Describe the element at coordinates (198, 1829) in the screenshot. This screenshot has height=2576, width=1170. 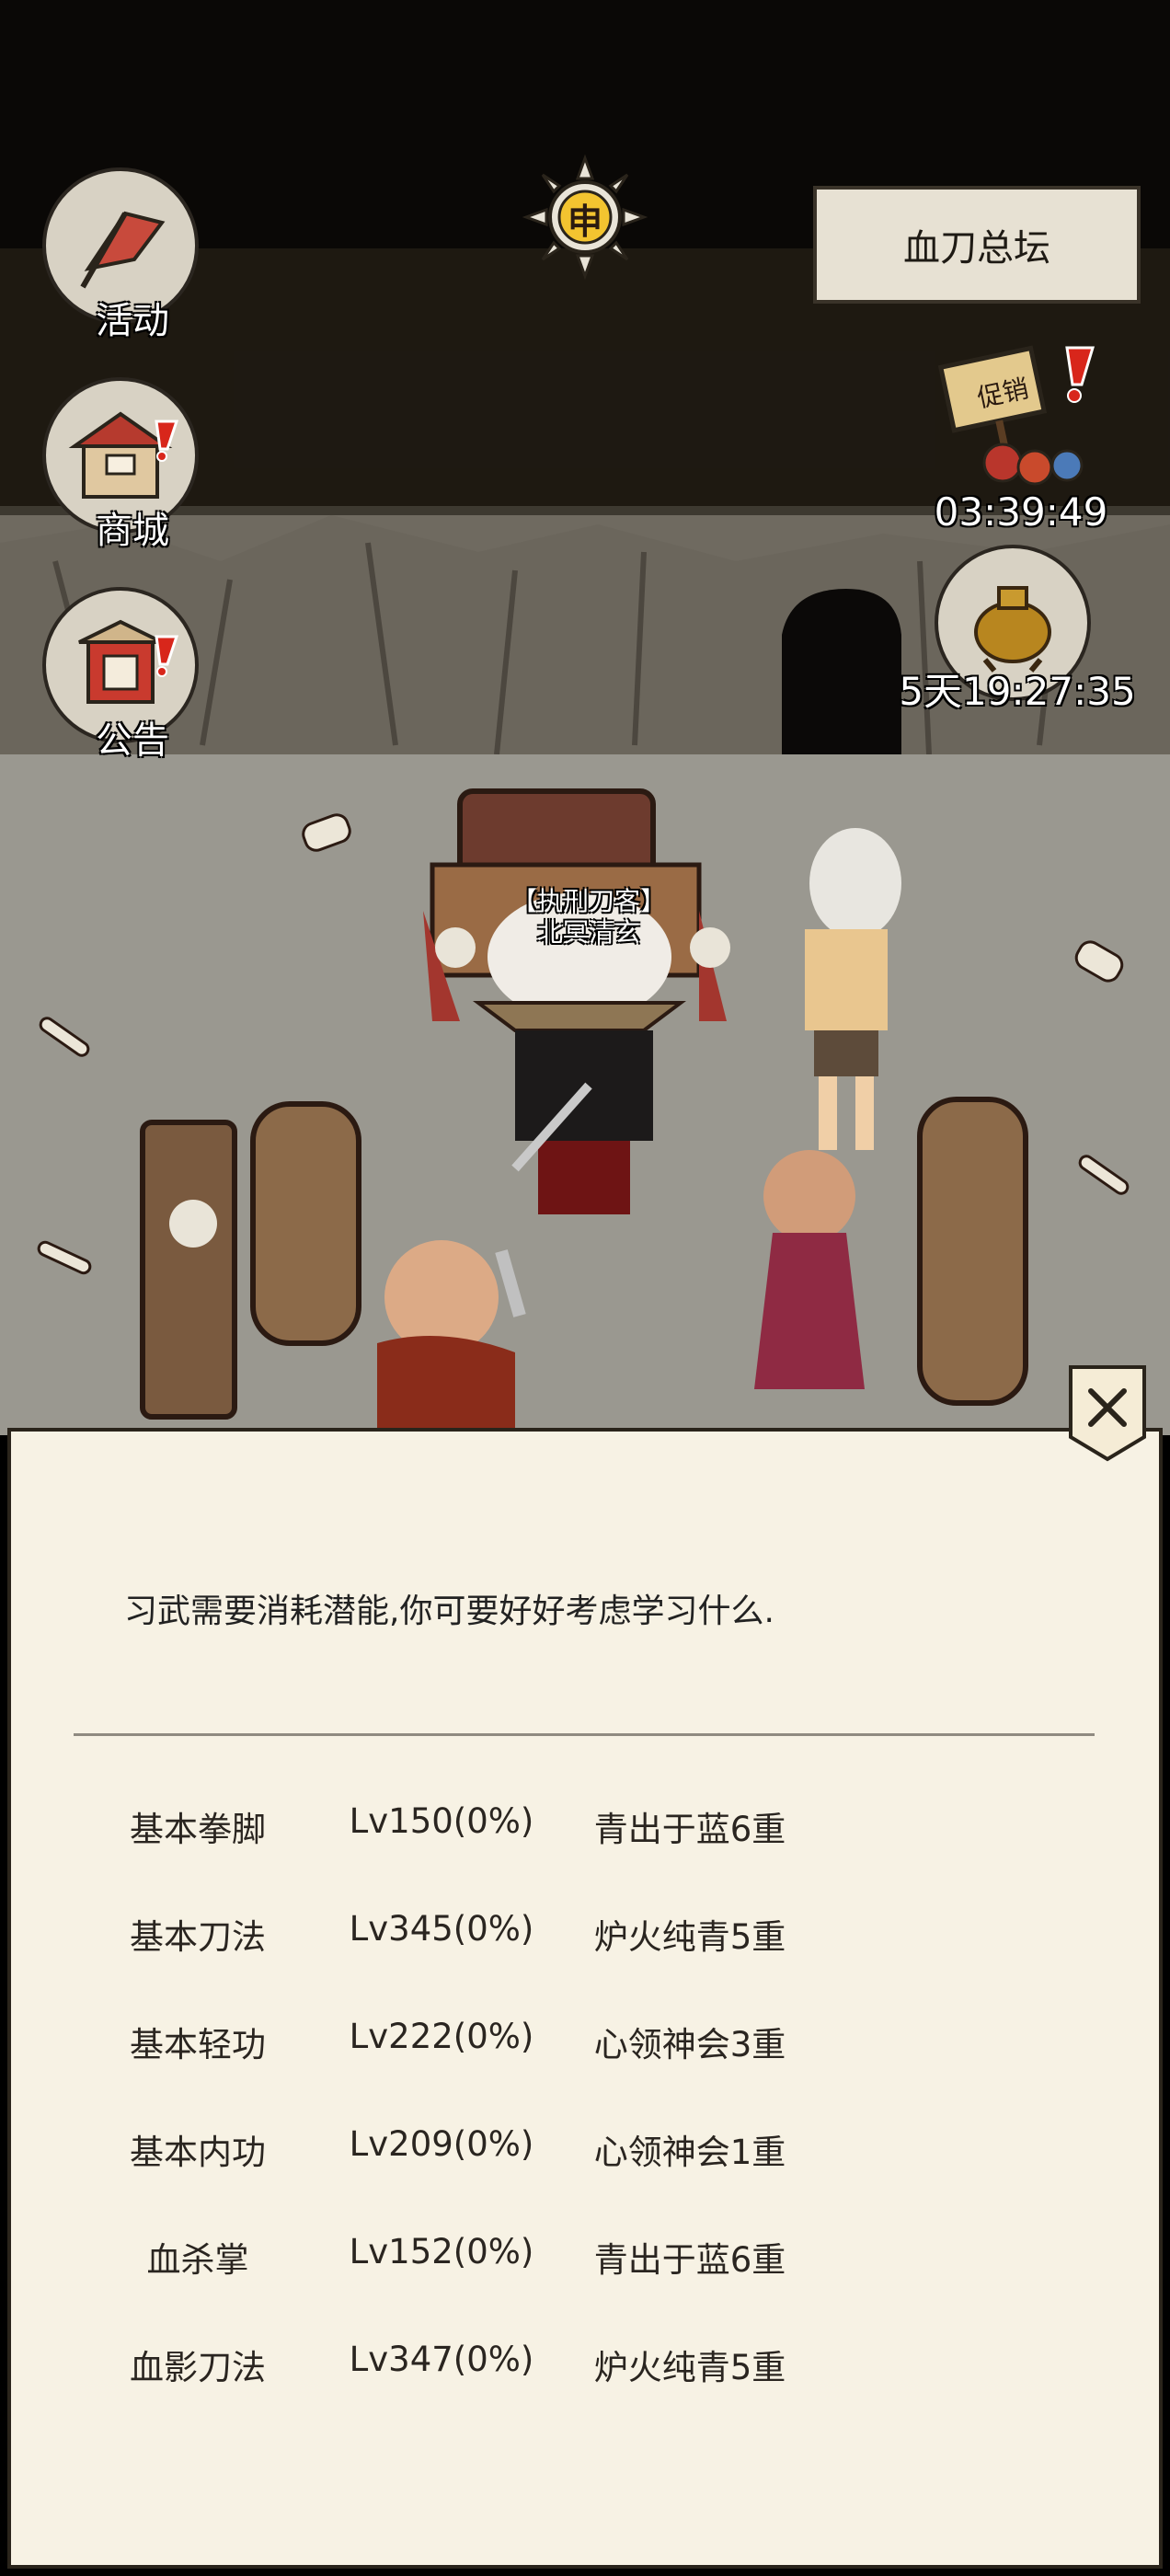
I see `skill-name: 基本拳脚` at that location.